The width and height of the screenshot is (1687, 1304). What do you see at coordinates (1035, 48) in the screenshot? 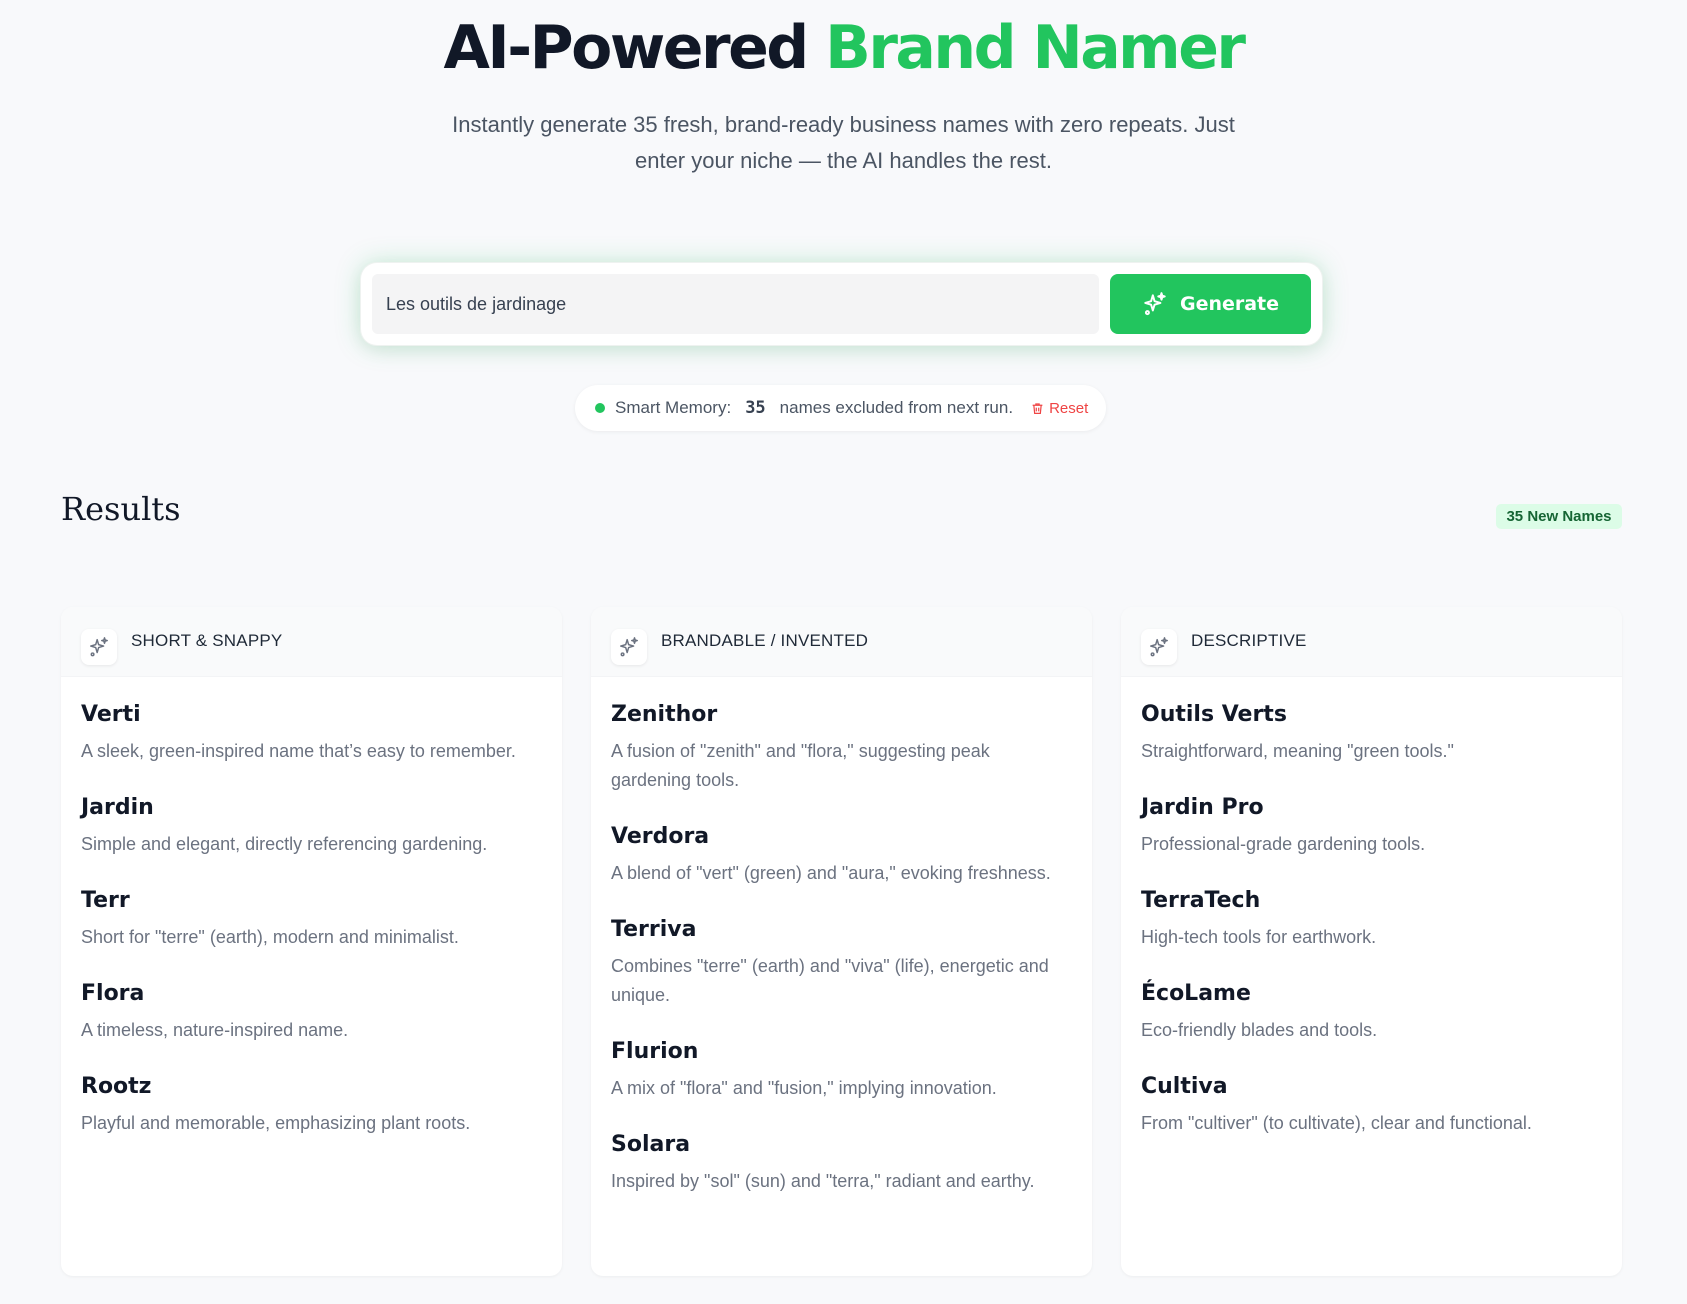
I see `title-accent: Brand Namer` at bounding box center [1035, 48].